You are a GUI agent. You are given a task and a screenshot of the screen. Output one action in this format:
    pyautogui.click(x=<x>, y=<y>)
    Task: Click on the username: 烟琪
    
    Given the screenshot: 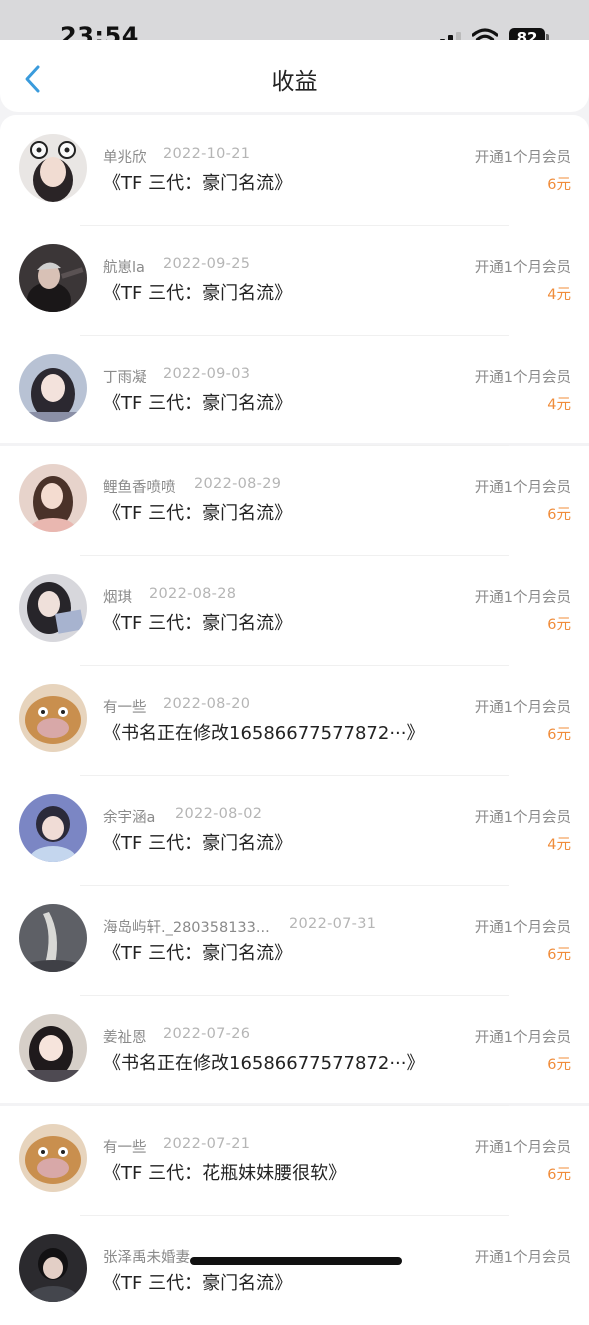 What is the action you would take?
    pyautogui.click(x=117, y=598)
    